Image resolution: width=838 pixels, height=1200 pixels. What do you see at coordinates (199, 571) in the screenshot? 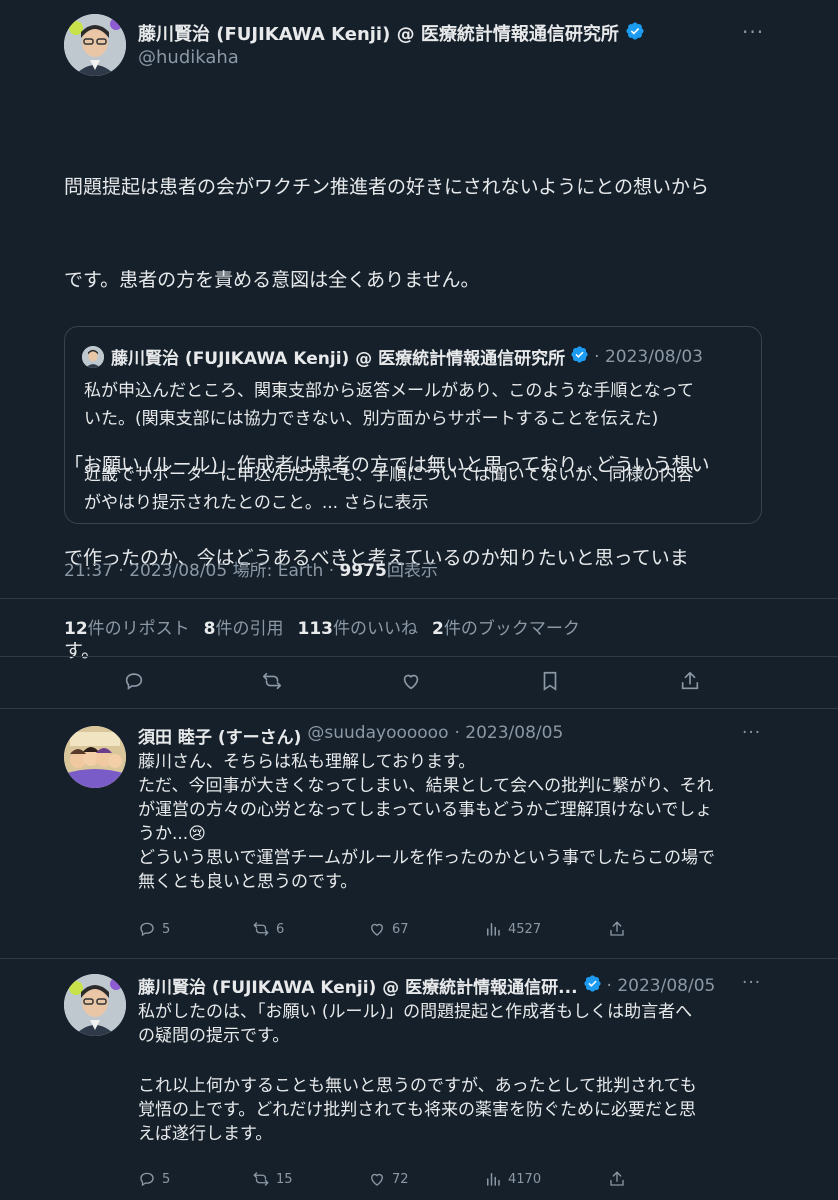
I see `tweet-timestamp: 21:37 · 2023/08/05 場所: Earth ·` at bounding box center [199, 571].